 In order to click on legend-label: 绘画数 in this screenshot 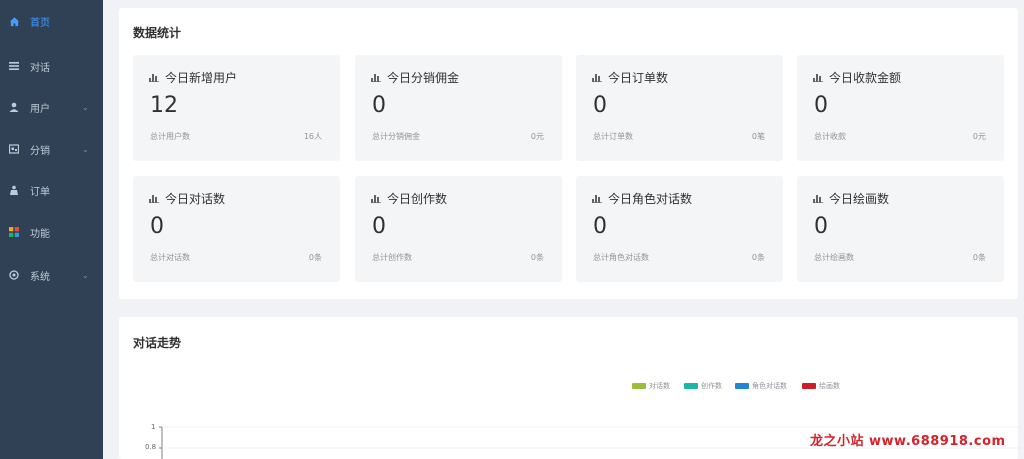, I will do `click(829, 386)`.